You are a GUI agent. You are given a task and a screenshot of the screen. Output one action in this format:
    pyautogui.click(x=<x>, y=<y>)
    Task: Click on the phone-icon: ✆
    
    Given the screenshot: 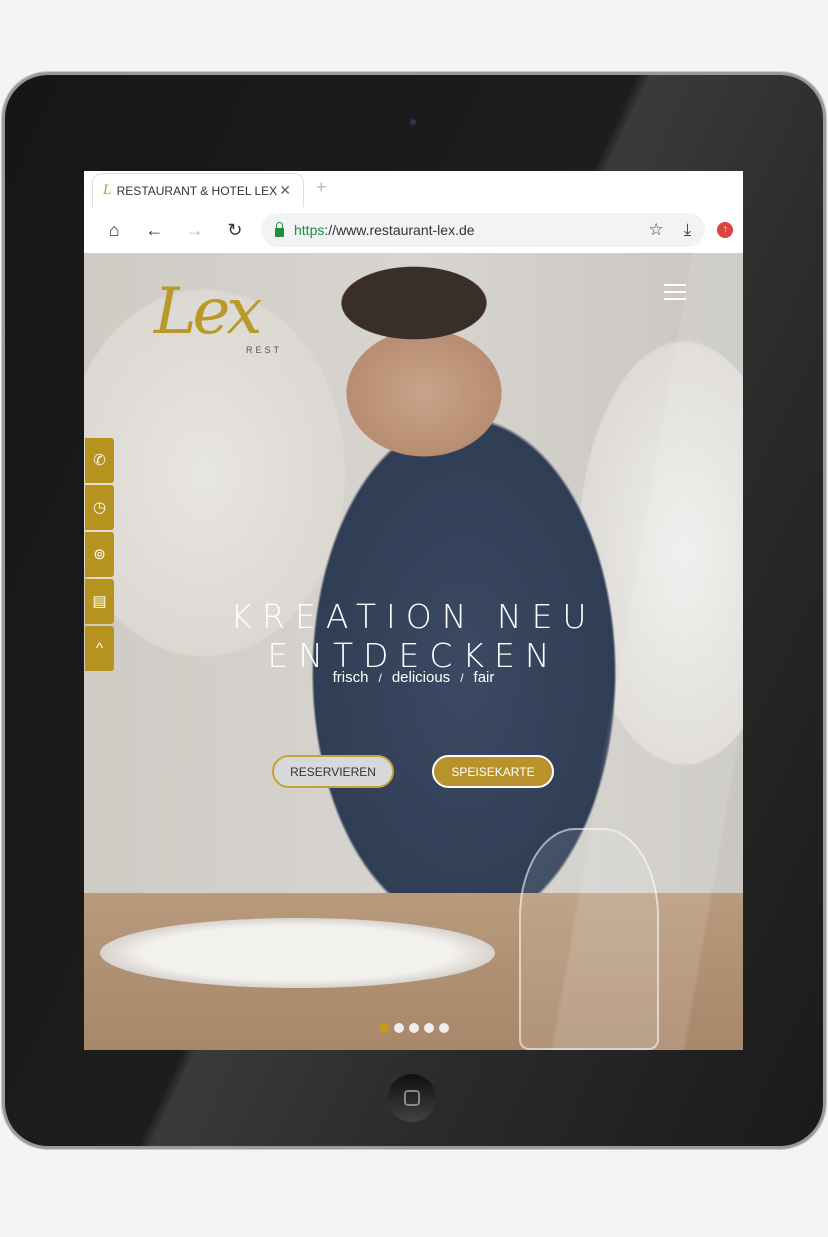 What is the action you would take?
    pyautogui.click(x=99, y=460)
    